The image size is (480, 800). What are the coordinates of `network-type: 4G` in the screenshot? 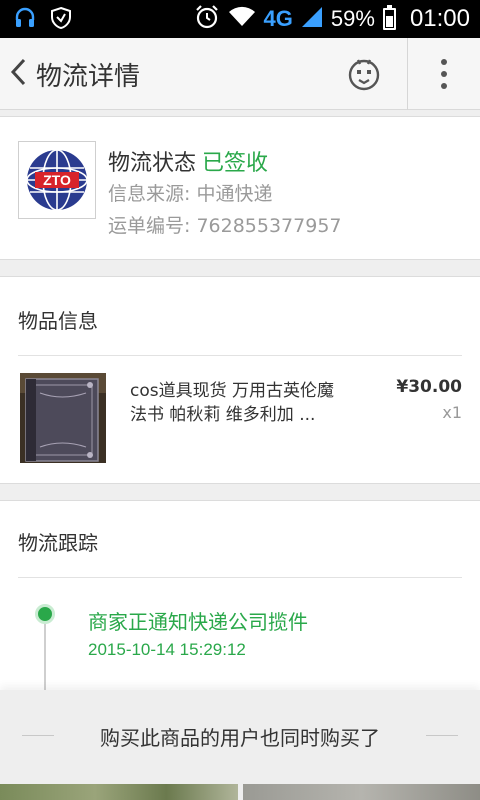 It's located at (278, 18).